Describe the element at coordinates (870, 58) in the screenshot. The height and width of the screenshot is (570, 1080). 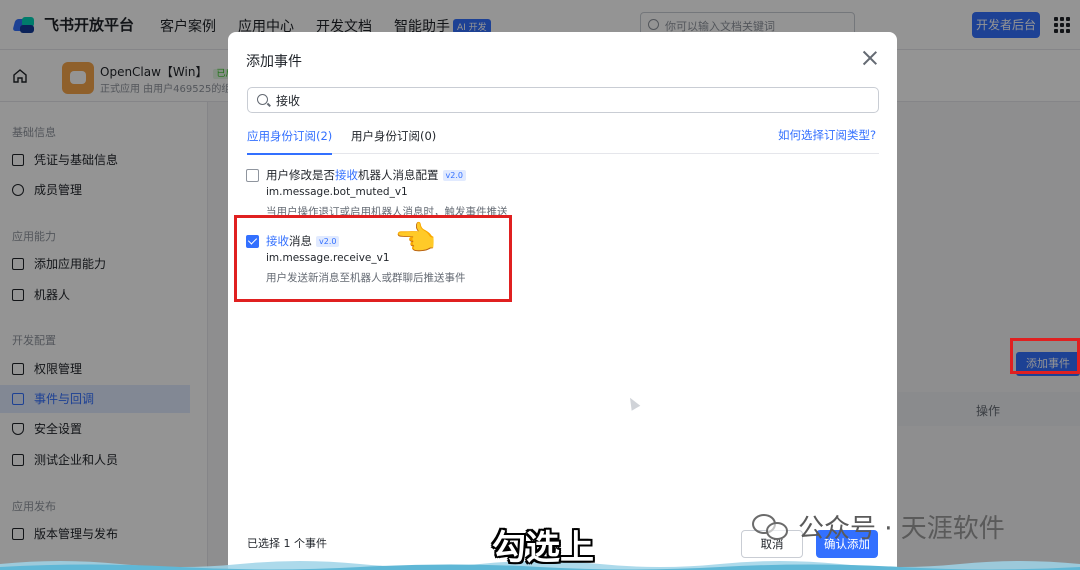
I see `close-icon` at that location.